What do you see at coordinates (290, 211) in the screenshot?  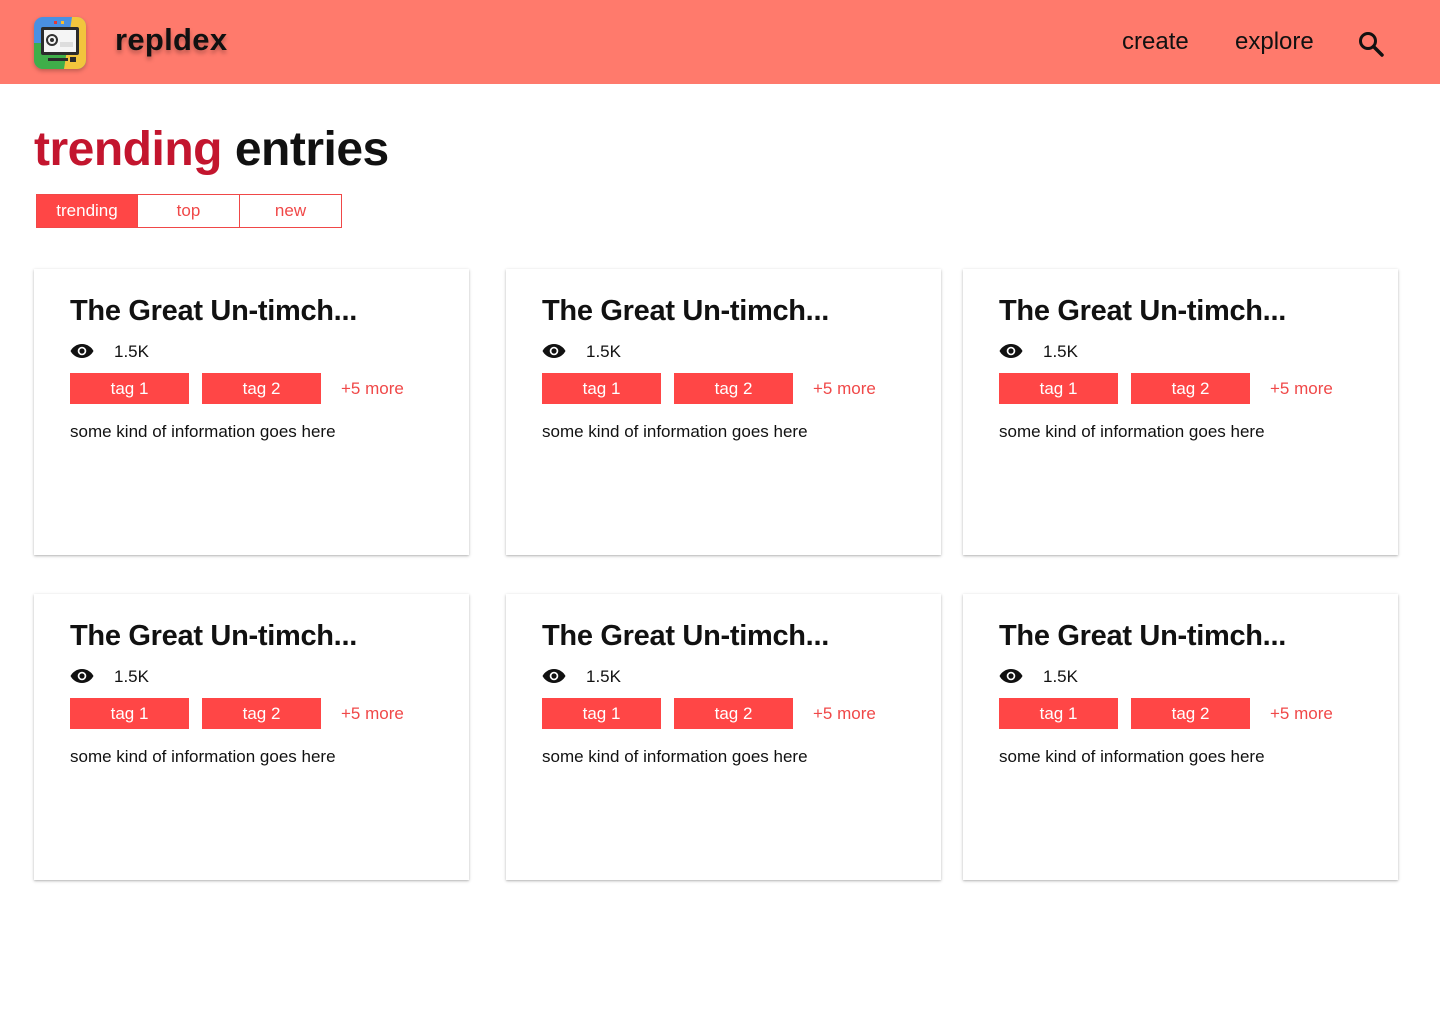 I see `tab-new: new` at bounding box center [290, 211].